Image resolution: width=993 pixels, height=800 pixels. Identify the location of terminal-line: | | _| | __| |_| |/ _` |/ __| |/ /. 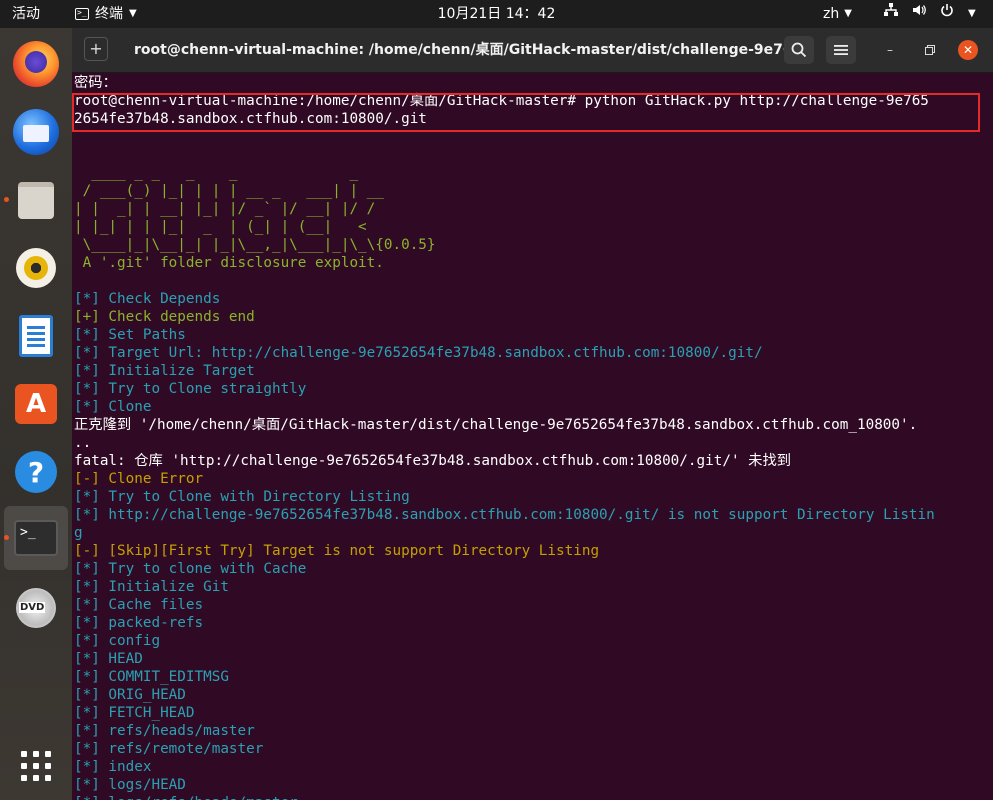
(225, 209).